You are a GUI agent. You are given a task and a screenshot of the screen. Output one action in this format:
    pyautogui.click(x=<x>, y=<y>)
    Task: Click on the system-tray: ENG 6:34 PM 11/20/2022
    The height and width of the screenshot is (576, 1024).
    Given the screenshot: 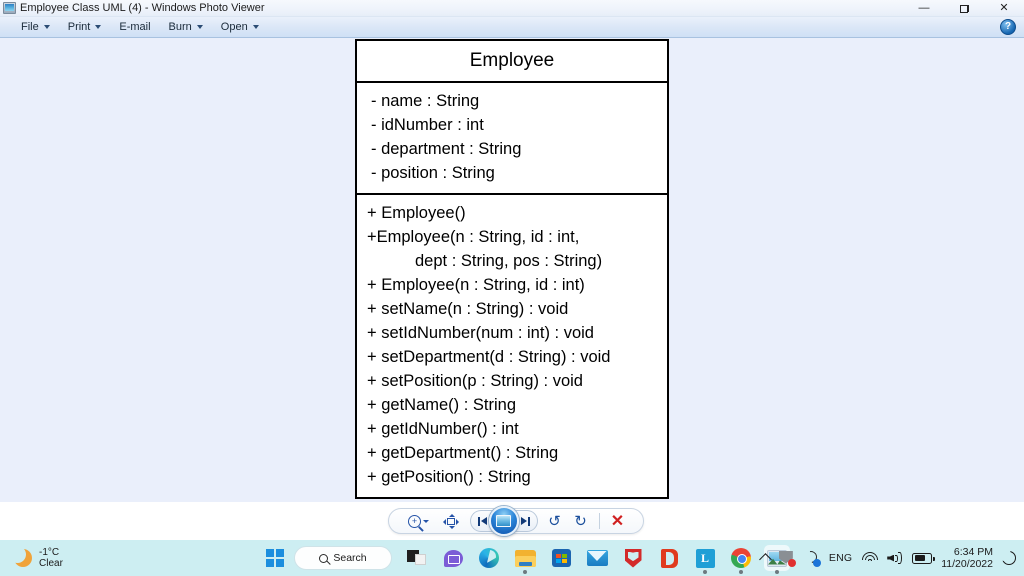 What is the action you would take?
    pyautogui.click(x=887, y=558)
    